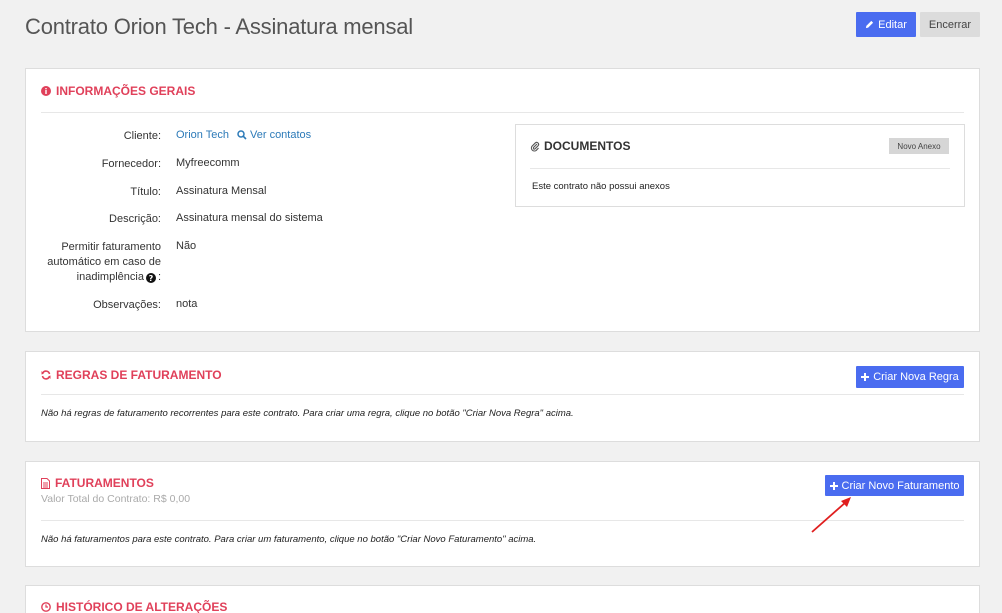 This screenshot has width=1002, height=613. What do you see at coordinates (221, 191) in the screenshot?
I see `title-value: Assinatura Mensal` at bounding box center [221, 191].